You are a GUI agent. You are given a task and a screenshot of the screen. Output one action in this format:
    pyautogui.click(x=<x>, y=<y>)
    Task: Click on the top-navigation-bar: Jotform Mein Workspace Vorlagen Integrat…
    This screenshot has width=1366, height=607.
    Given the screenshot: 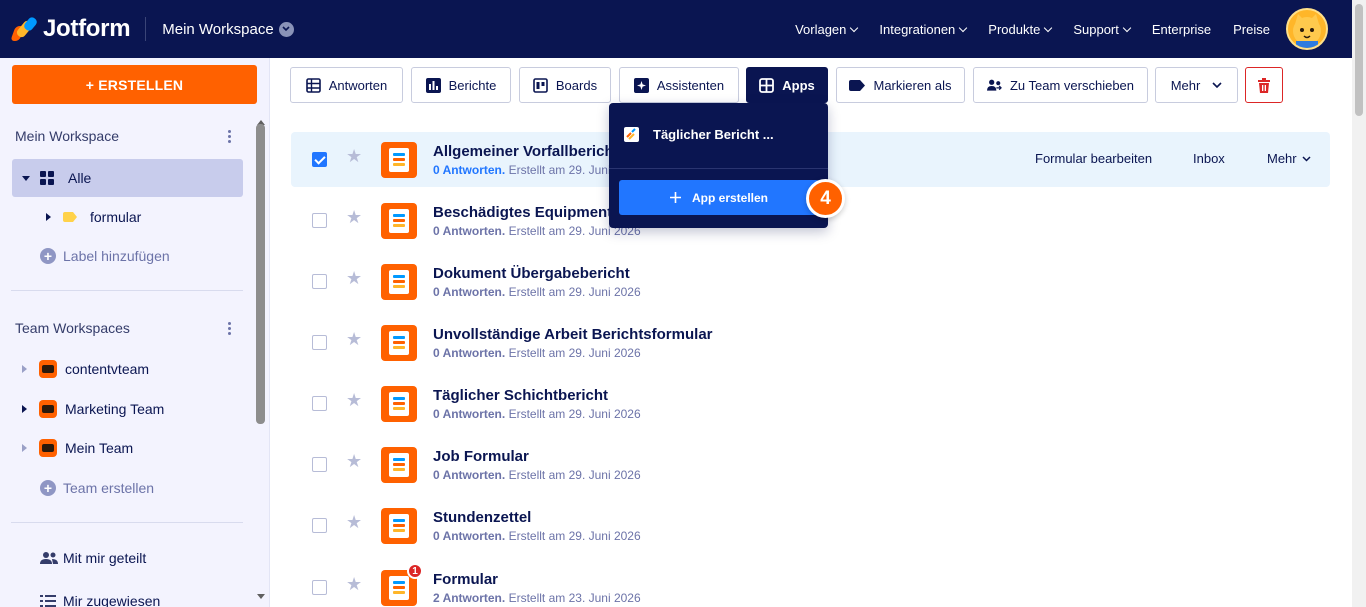 What is the action you would take?
    pyautogui.click(x=676, y=29)
    